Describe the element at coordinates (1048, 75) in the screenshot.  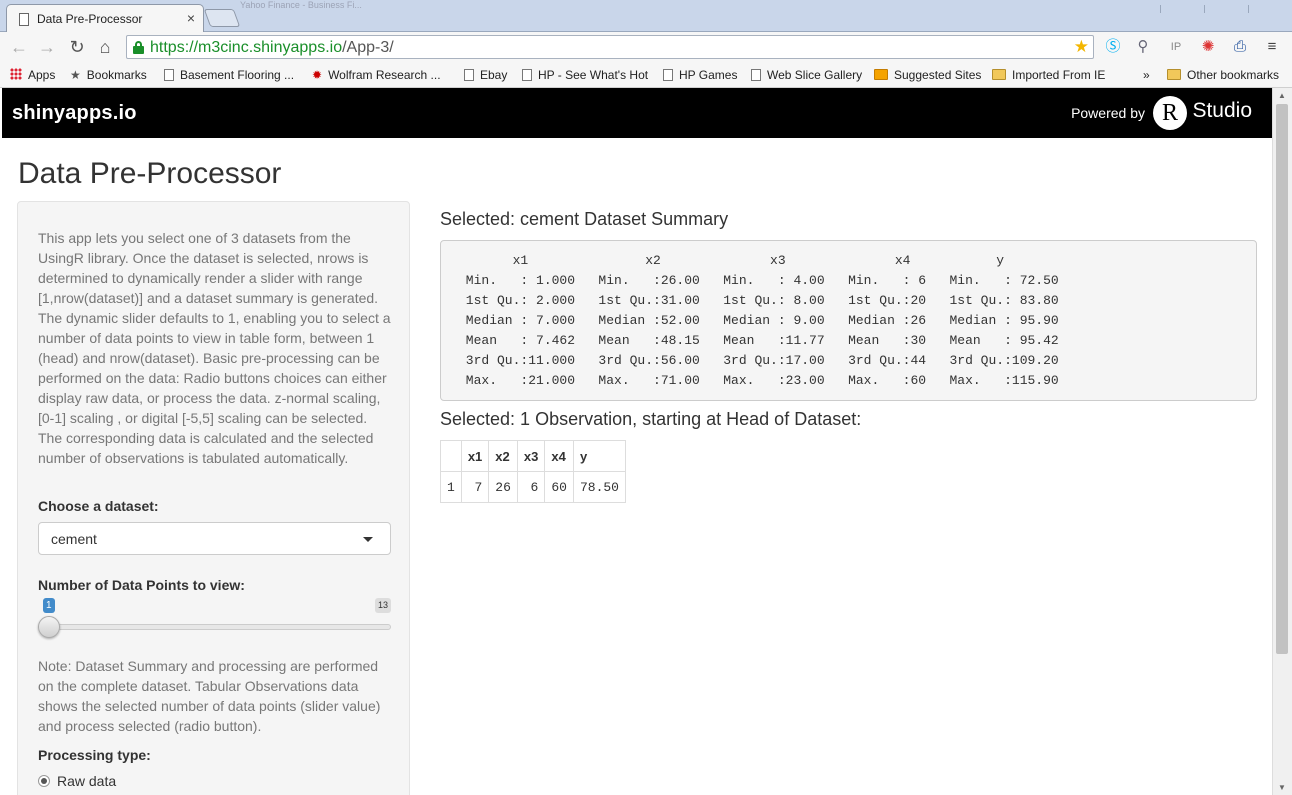
I see `bookmark-imported-ie: Imported From IE` at that location.